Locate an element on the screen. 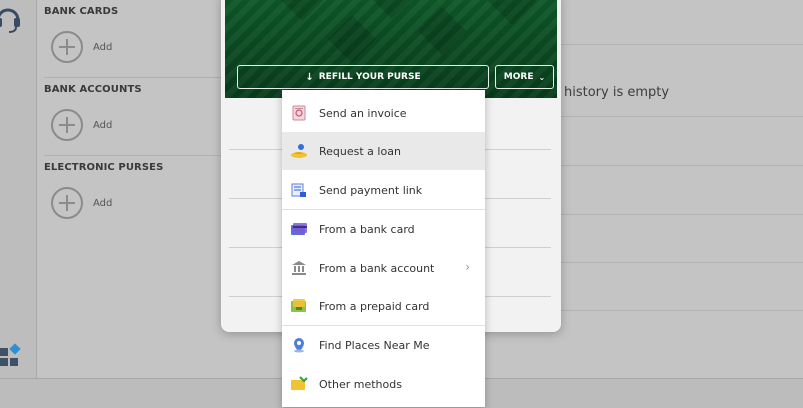 Image resolution: width=803 pixels, height=408 pixels. menu-item-request-loan: Request a loan is located at coordinates (383, 151).